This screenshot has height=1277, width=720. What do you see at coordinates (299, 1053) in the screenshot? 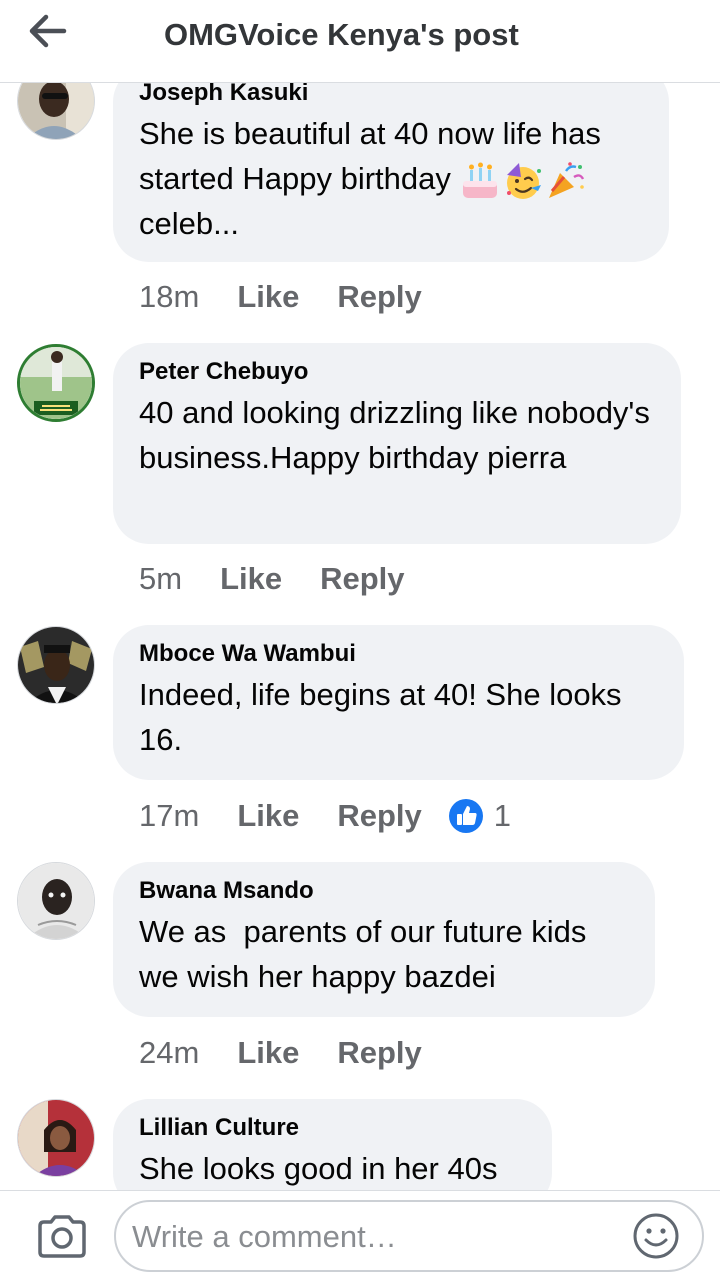
I see `comment-actions: 24m Like Reply` at bounding box center [299, 1053].